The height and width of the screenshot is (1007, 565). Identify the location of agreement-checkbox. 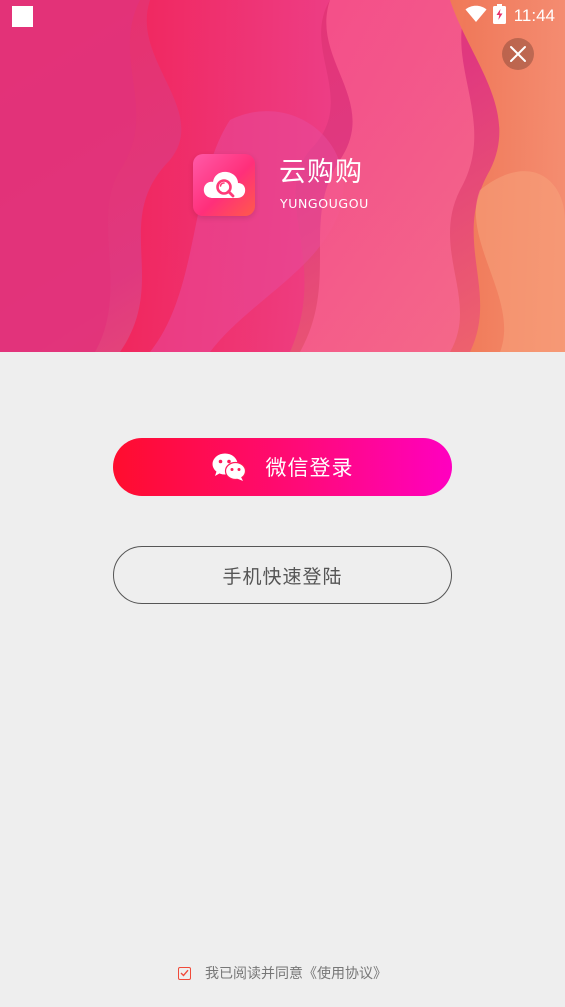
(184, 973).